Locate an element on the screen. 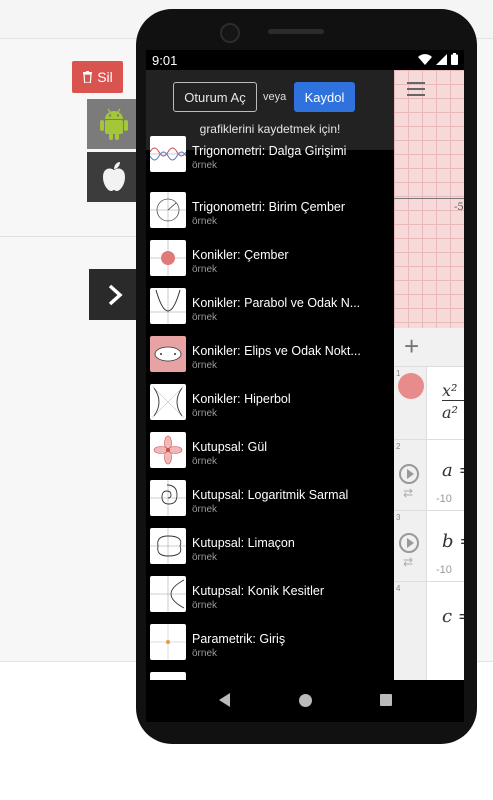  apple-button is located at coordinates (113, 177).